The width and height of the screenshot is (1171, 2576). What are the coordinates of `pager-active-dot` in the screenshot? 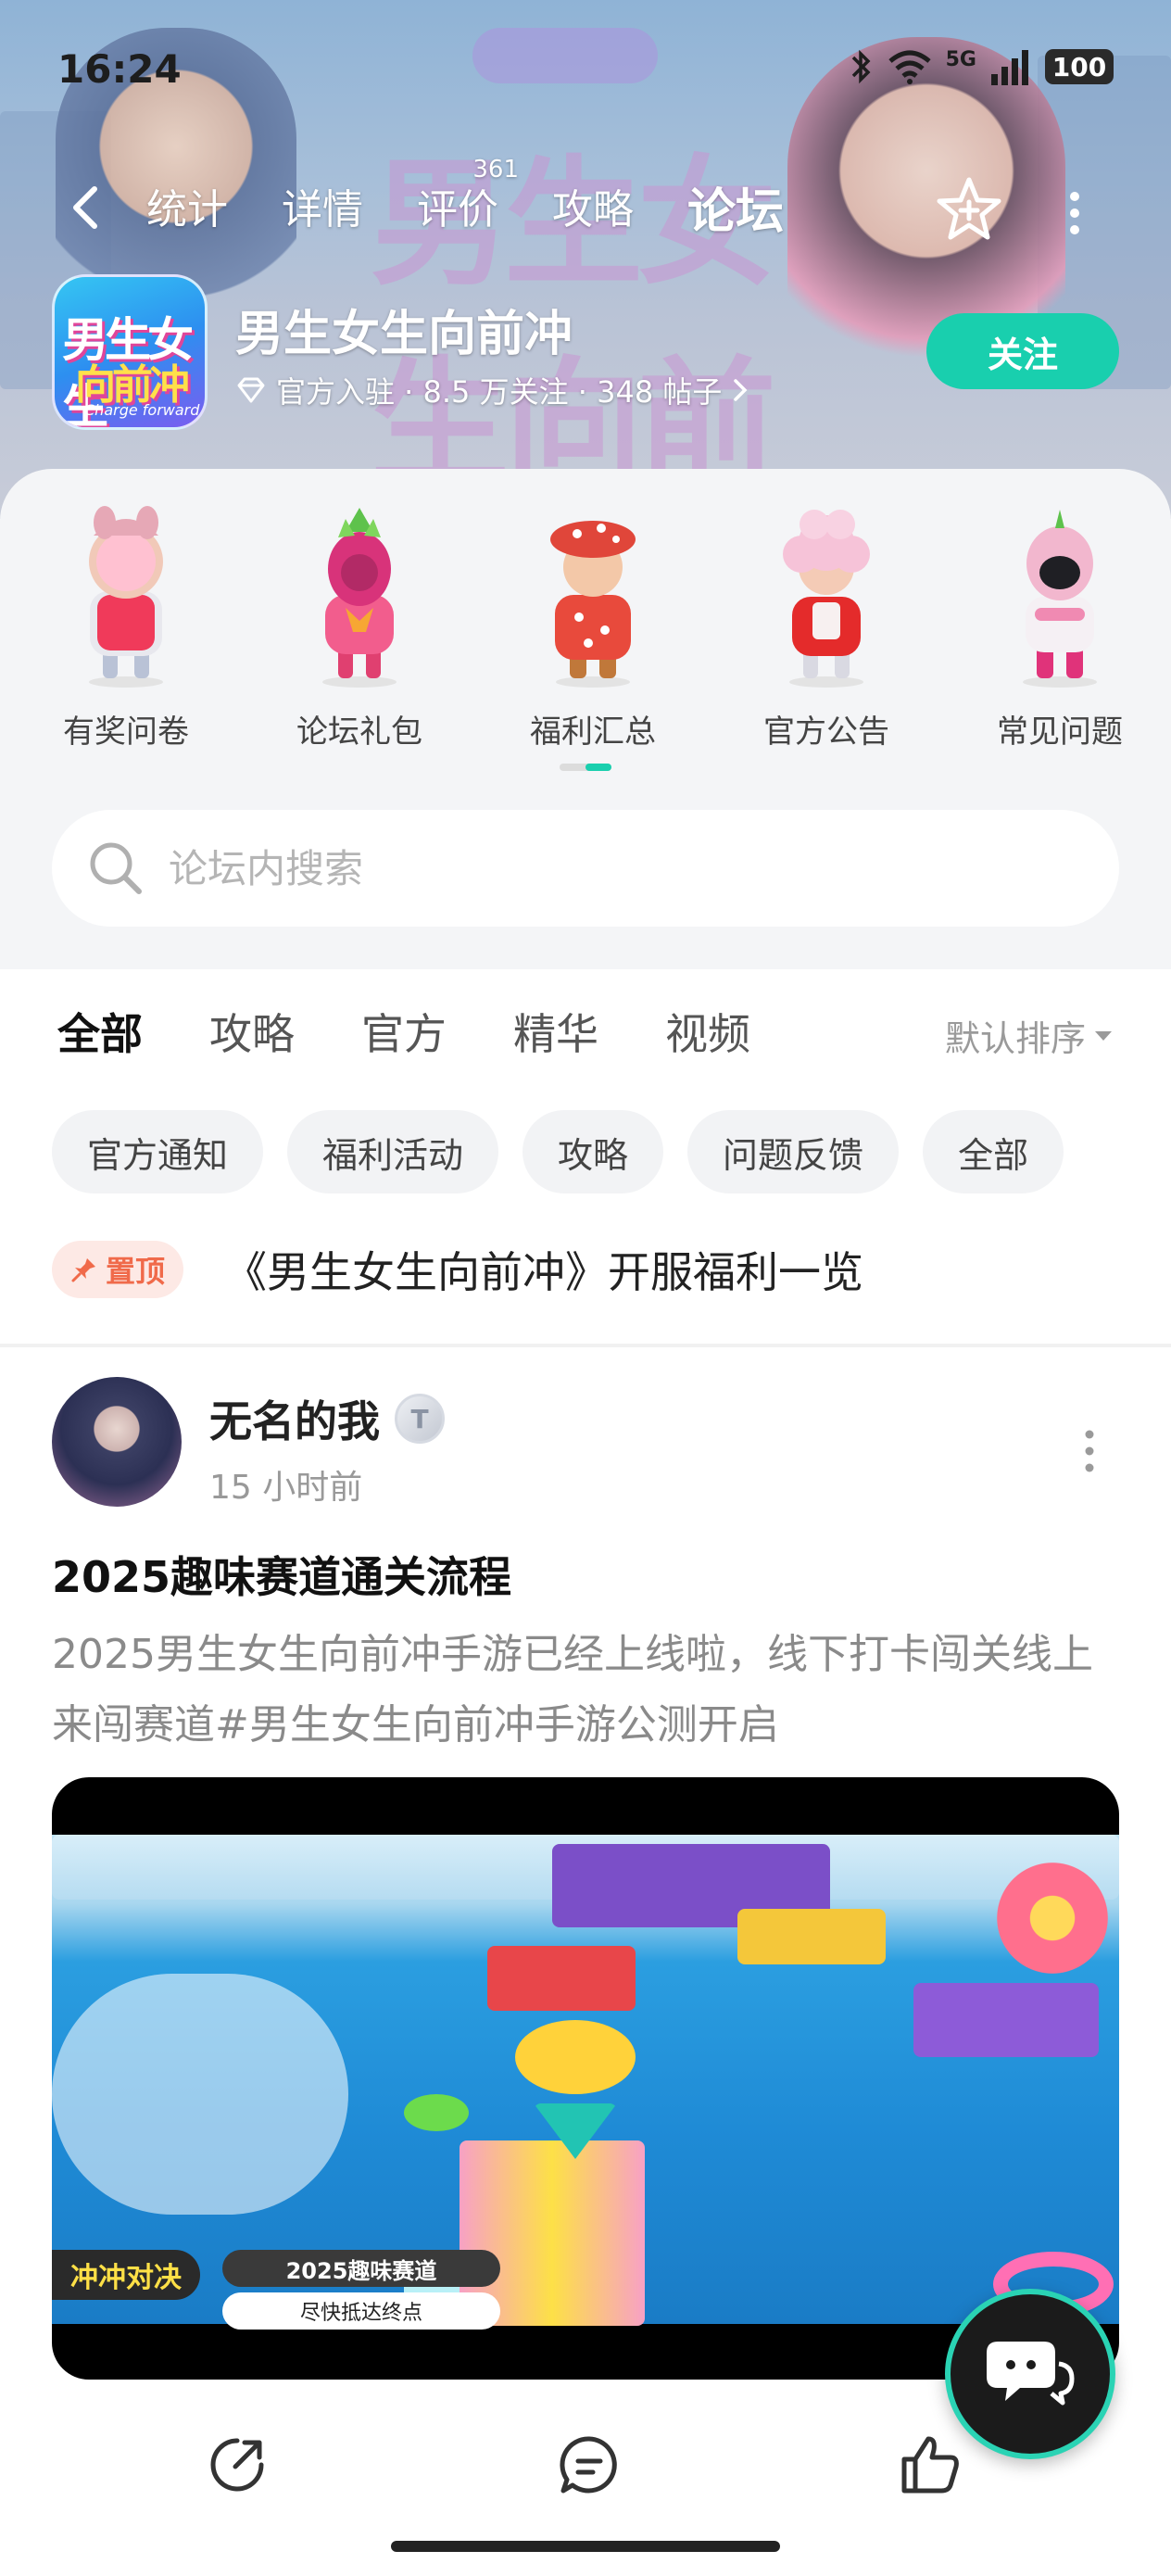 It's located at (599, 767).